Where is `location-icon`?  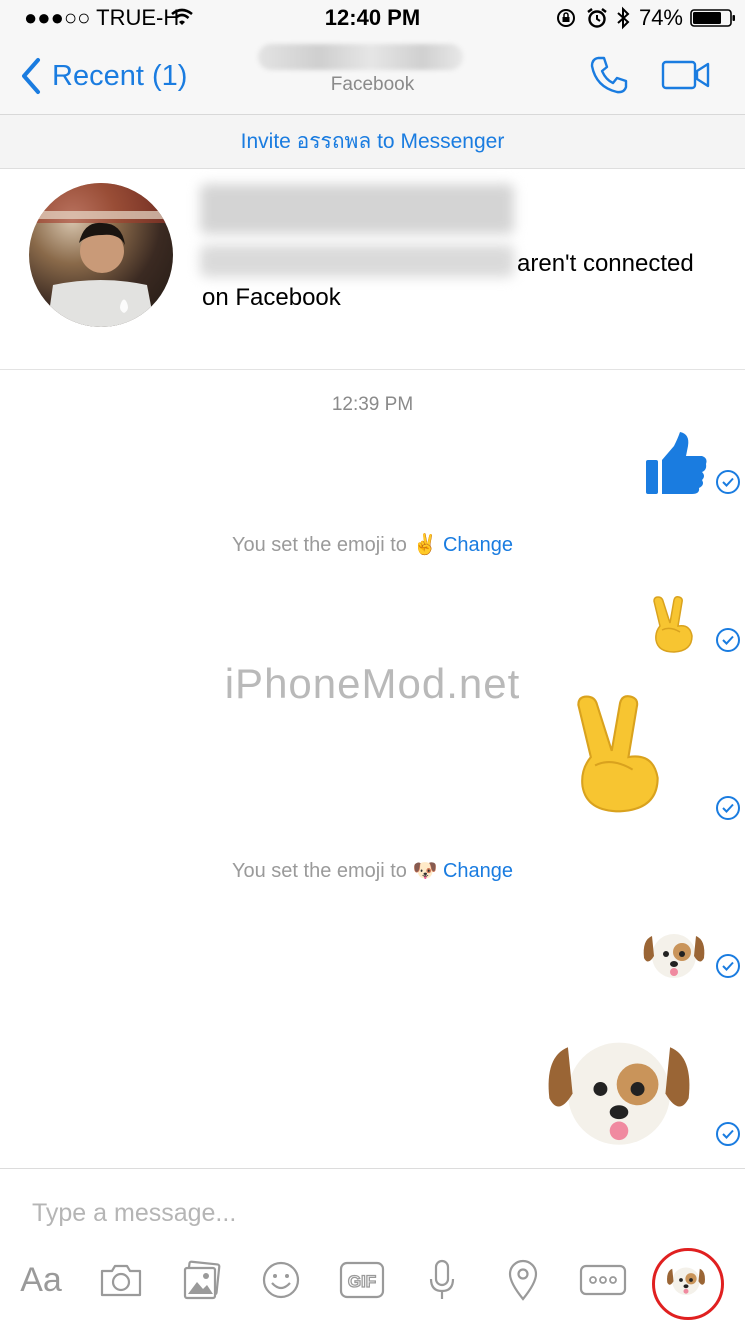
location-icon is located at coordinates (523, 1280).